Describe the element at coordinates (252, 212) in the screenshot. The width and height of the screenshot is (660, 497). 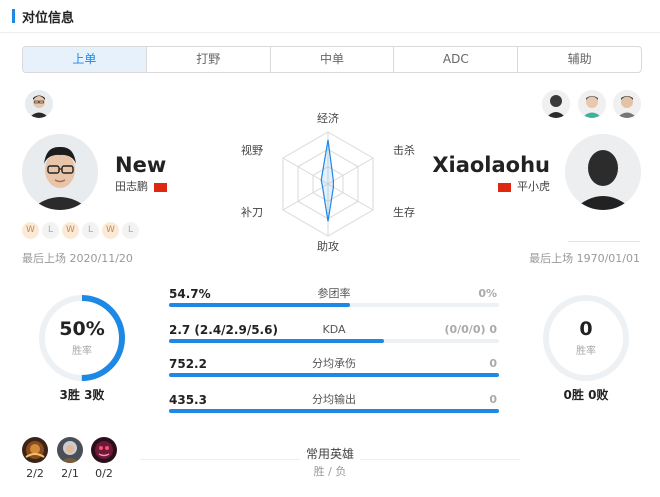
I see `radar-label: 补刀` at that location.